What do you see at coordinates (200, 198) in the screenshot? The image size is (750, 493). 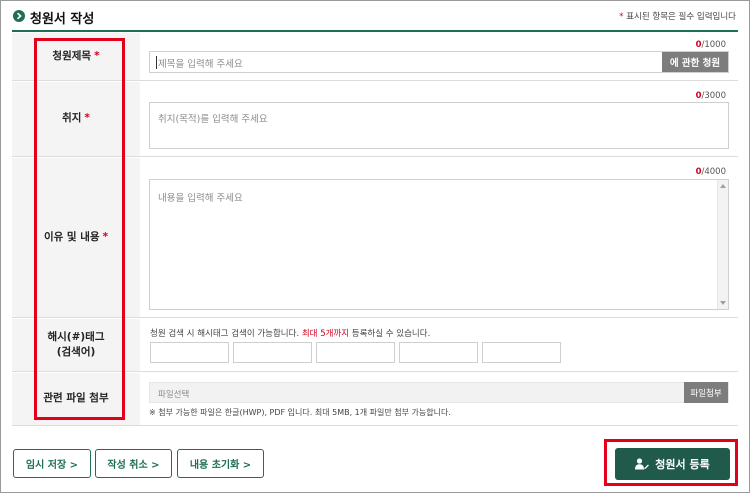 I see `content-textarea-placeholder: 내용을 입력해 주세요` at bounding box center [200, 198].